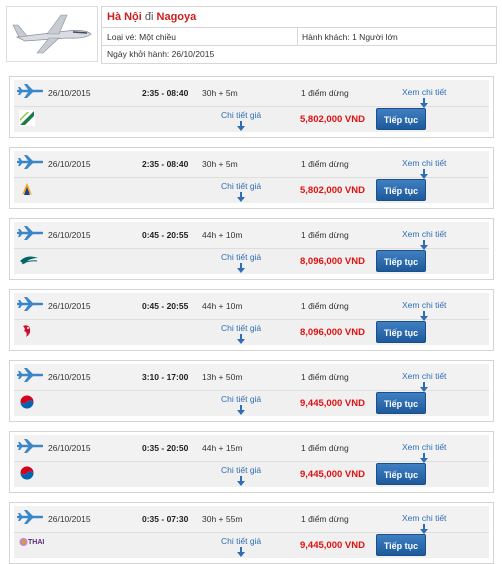  I want to click on flight-duration: 30h + 55m, so click(222, 519).